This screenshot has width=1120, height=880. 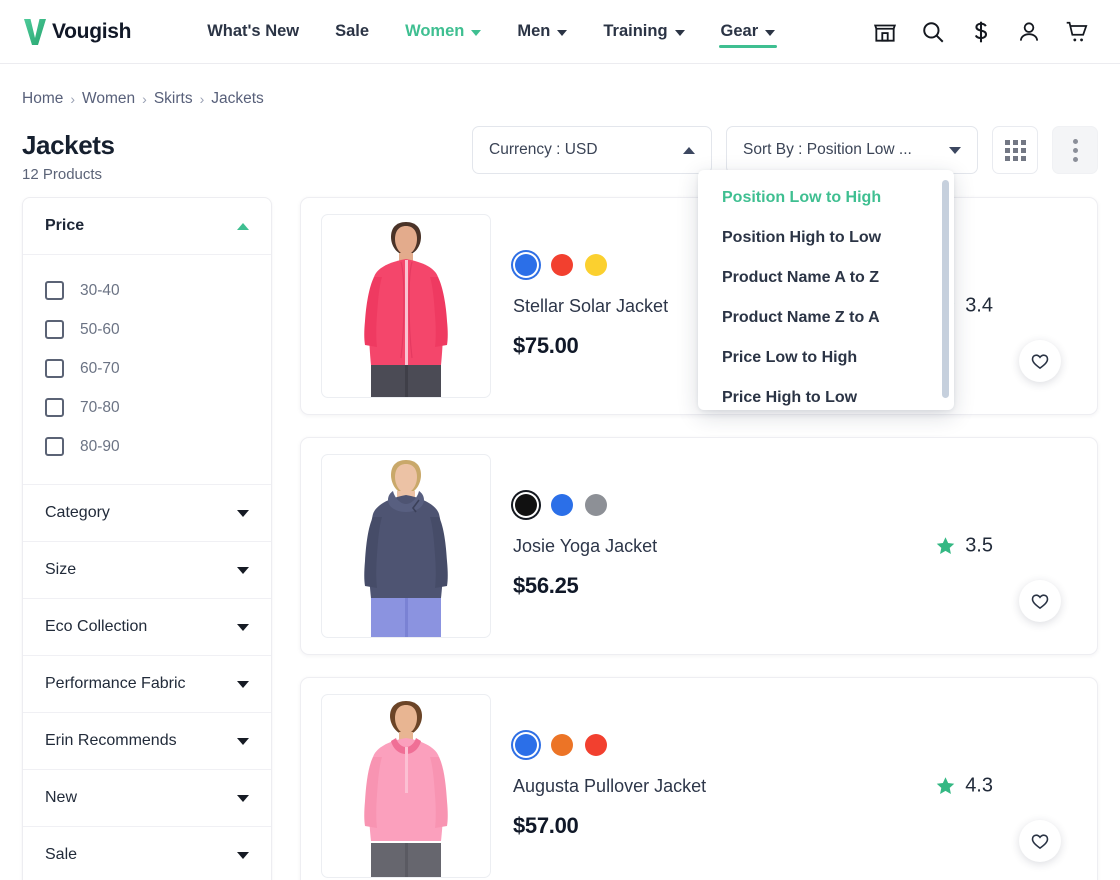 I want to click on nav-item-women: Women, so click(x=443, y=32).